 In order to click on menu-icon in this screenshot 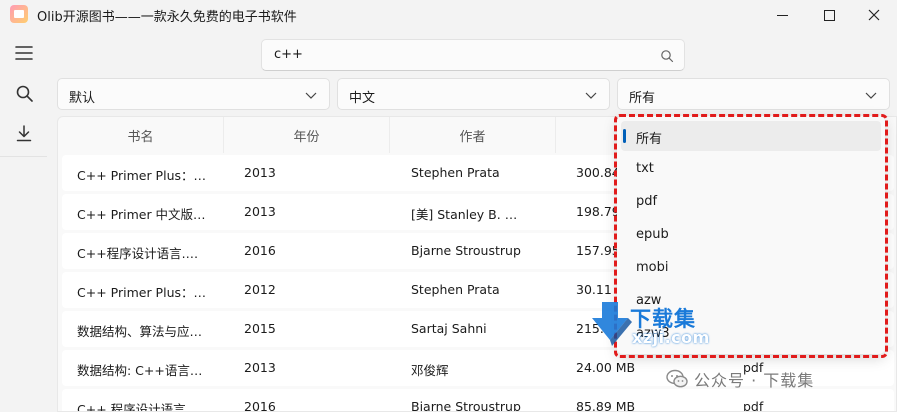, I will do `click(24, 53)`.